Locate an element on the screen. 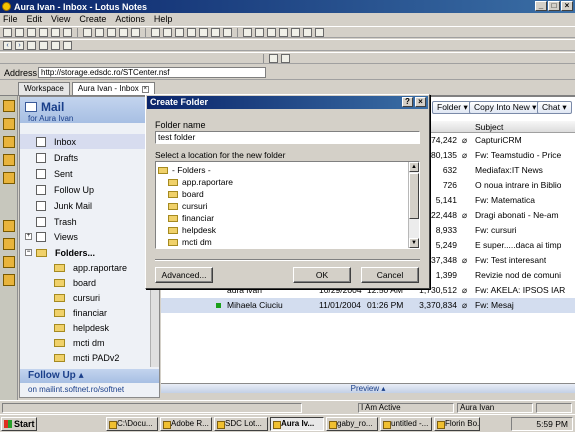 The height and width of the screenshot is (432, 575). minimize-button: _ is located at coordinates (541, 6).